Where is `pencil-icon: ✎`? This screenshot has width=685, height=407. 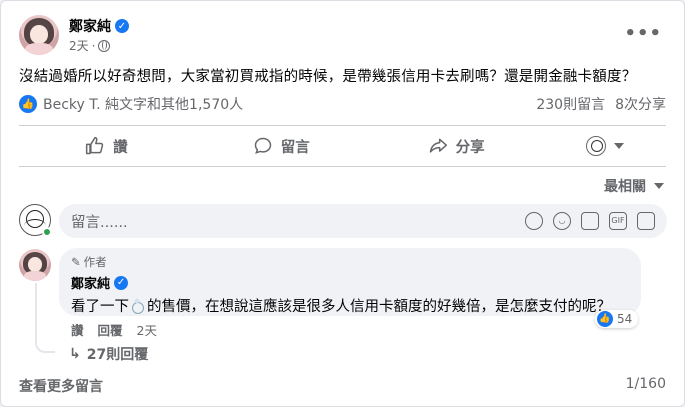
pencil-icon: ✎ is located at coordinates (76, 262).